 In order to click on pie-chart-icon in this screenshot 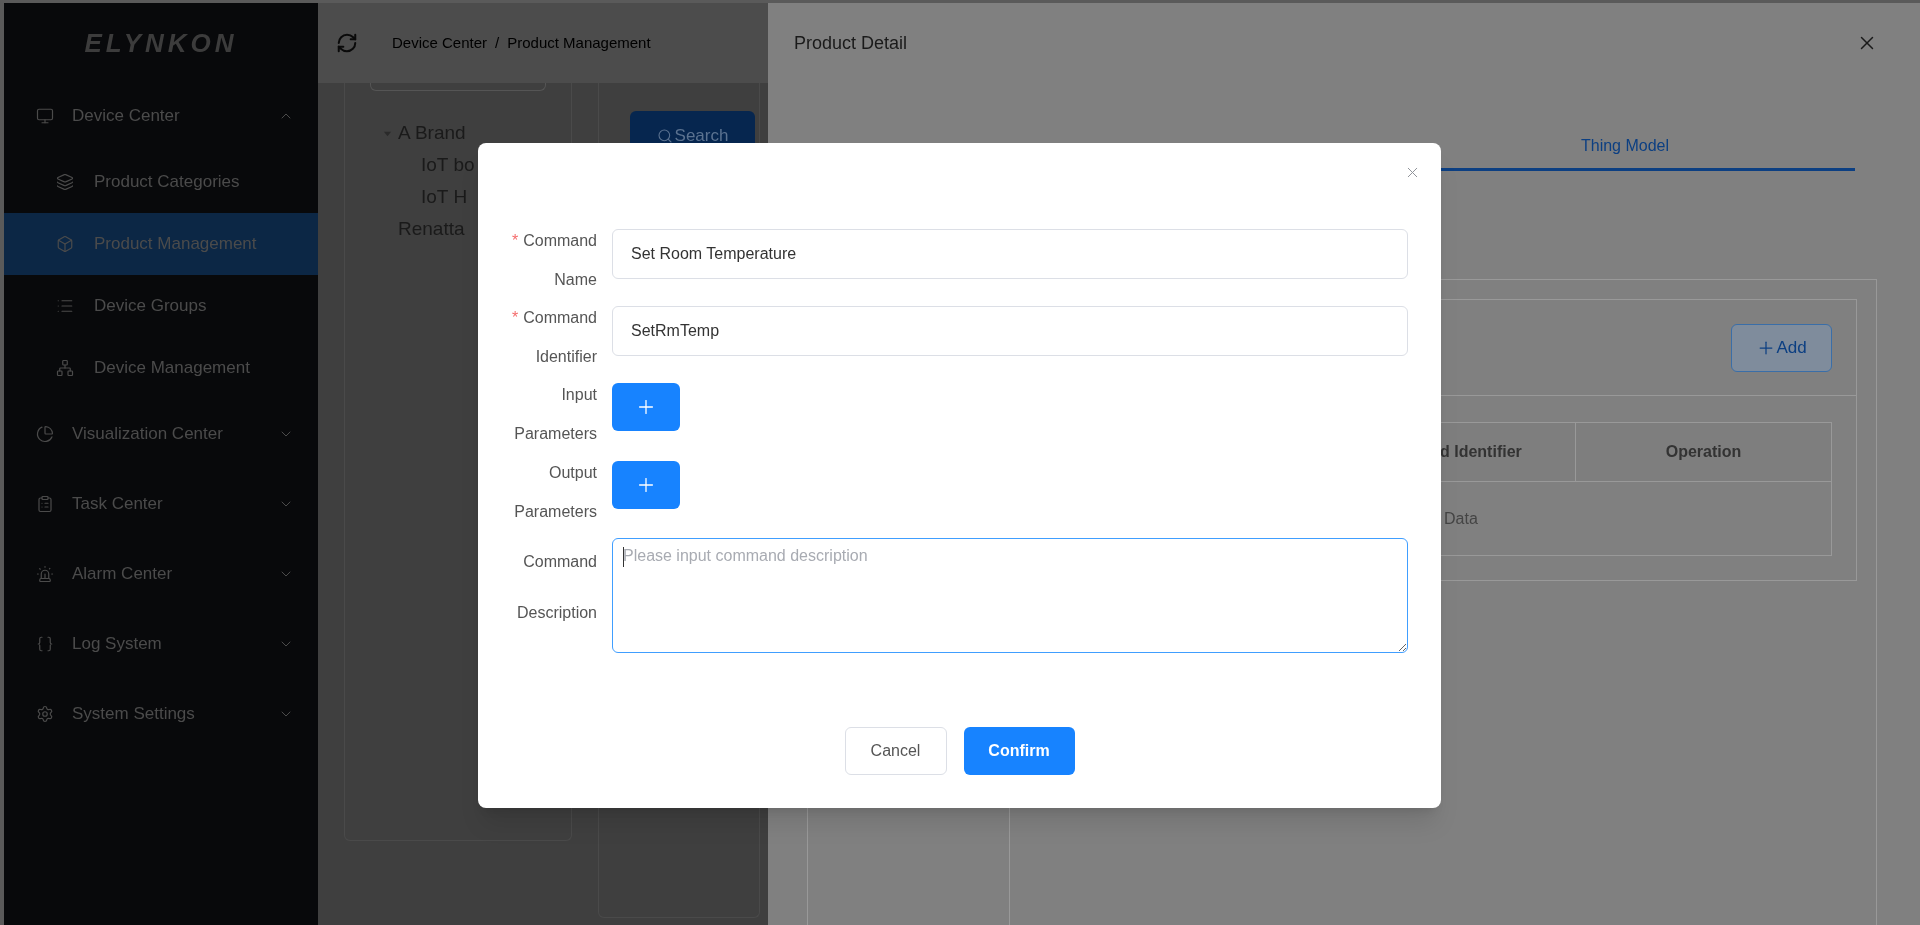, I will do `click(45, 434)`.